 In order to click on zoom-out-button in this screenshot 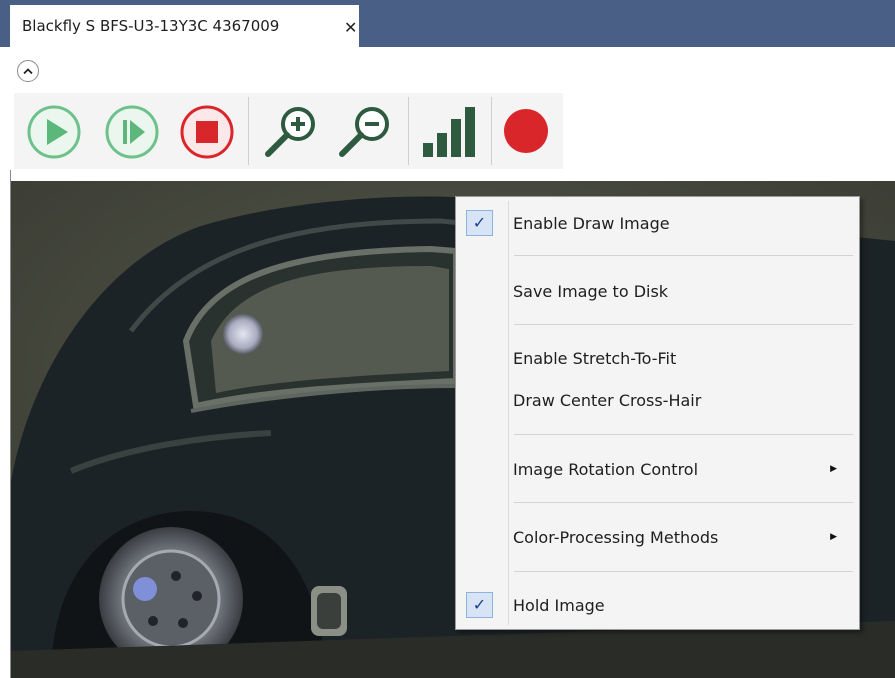, I will do `click(365, 134)`.